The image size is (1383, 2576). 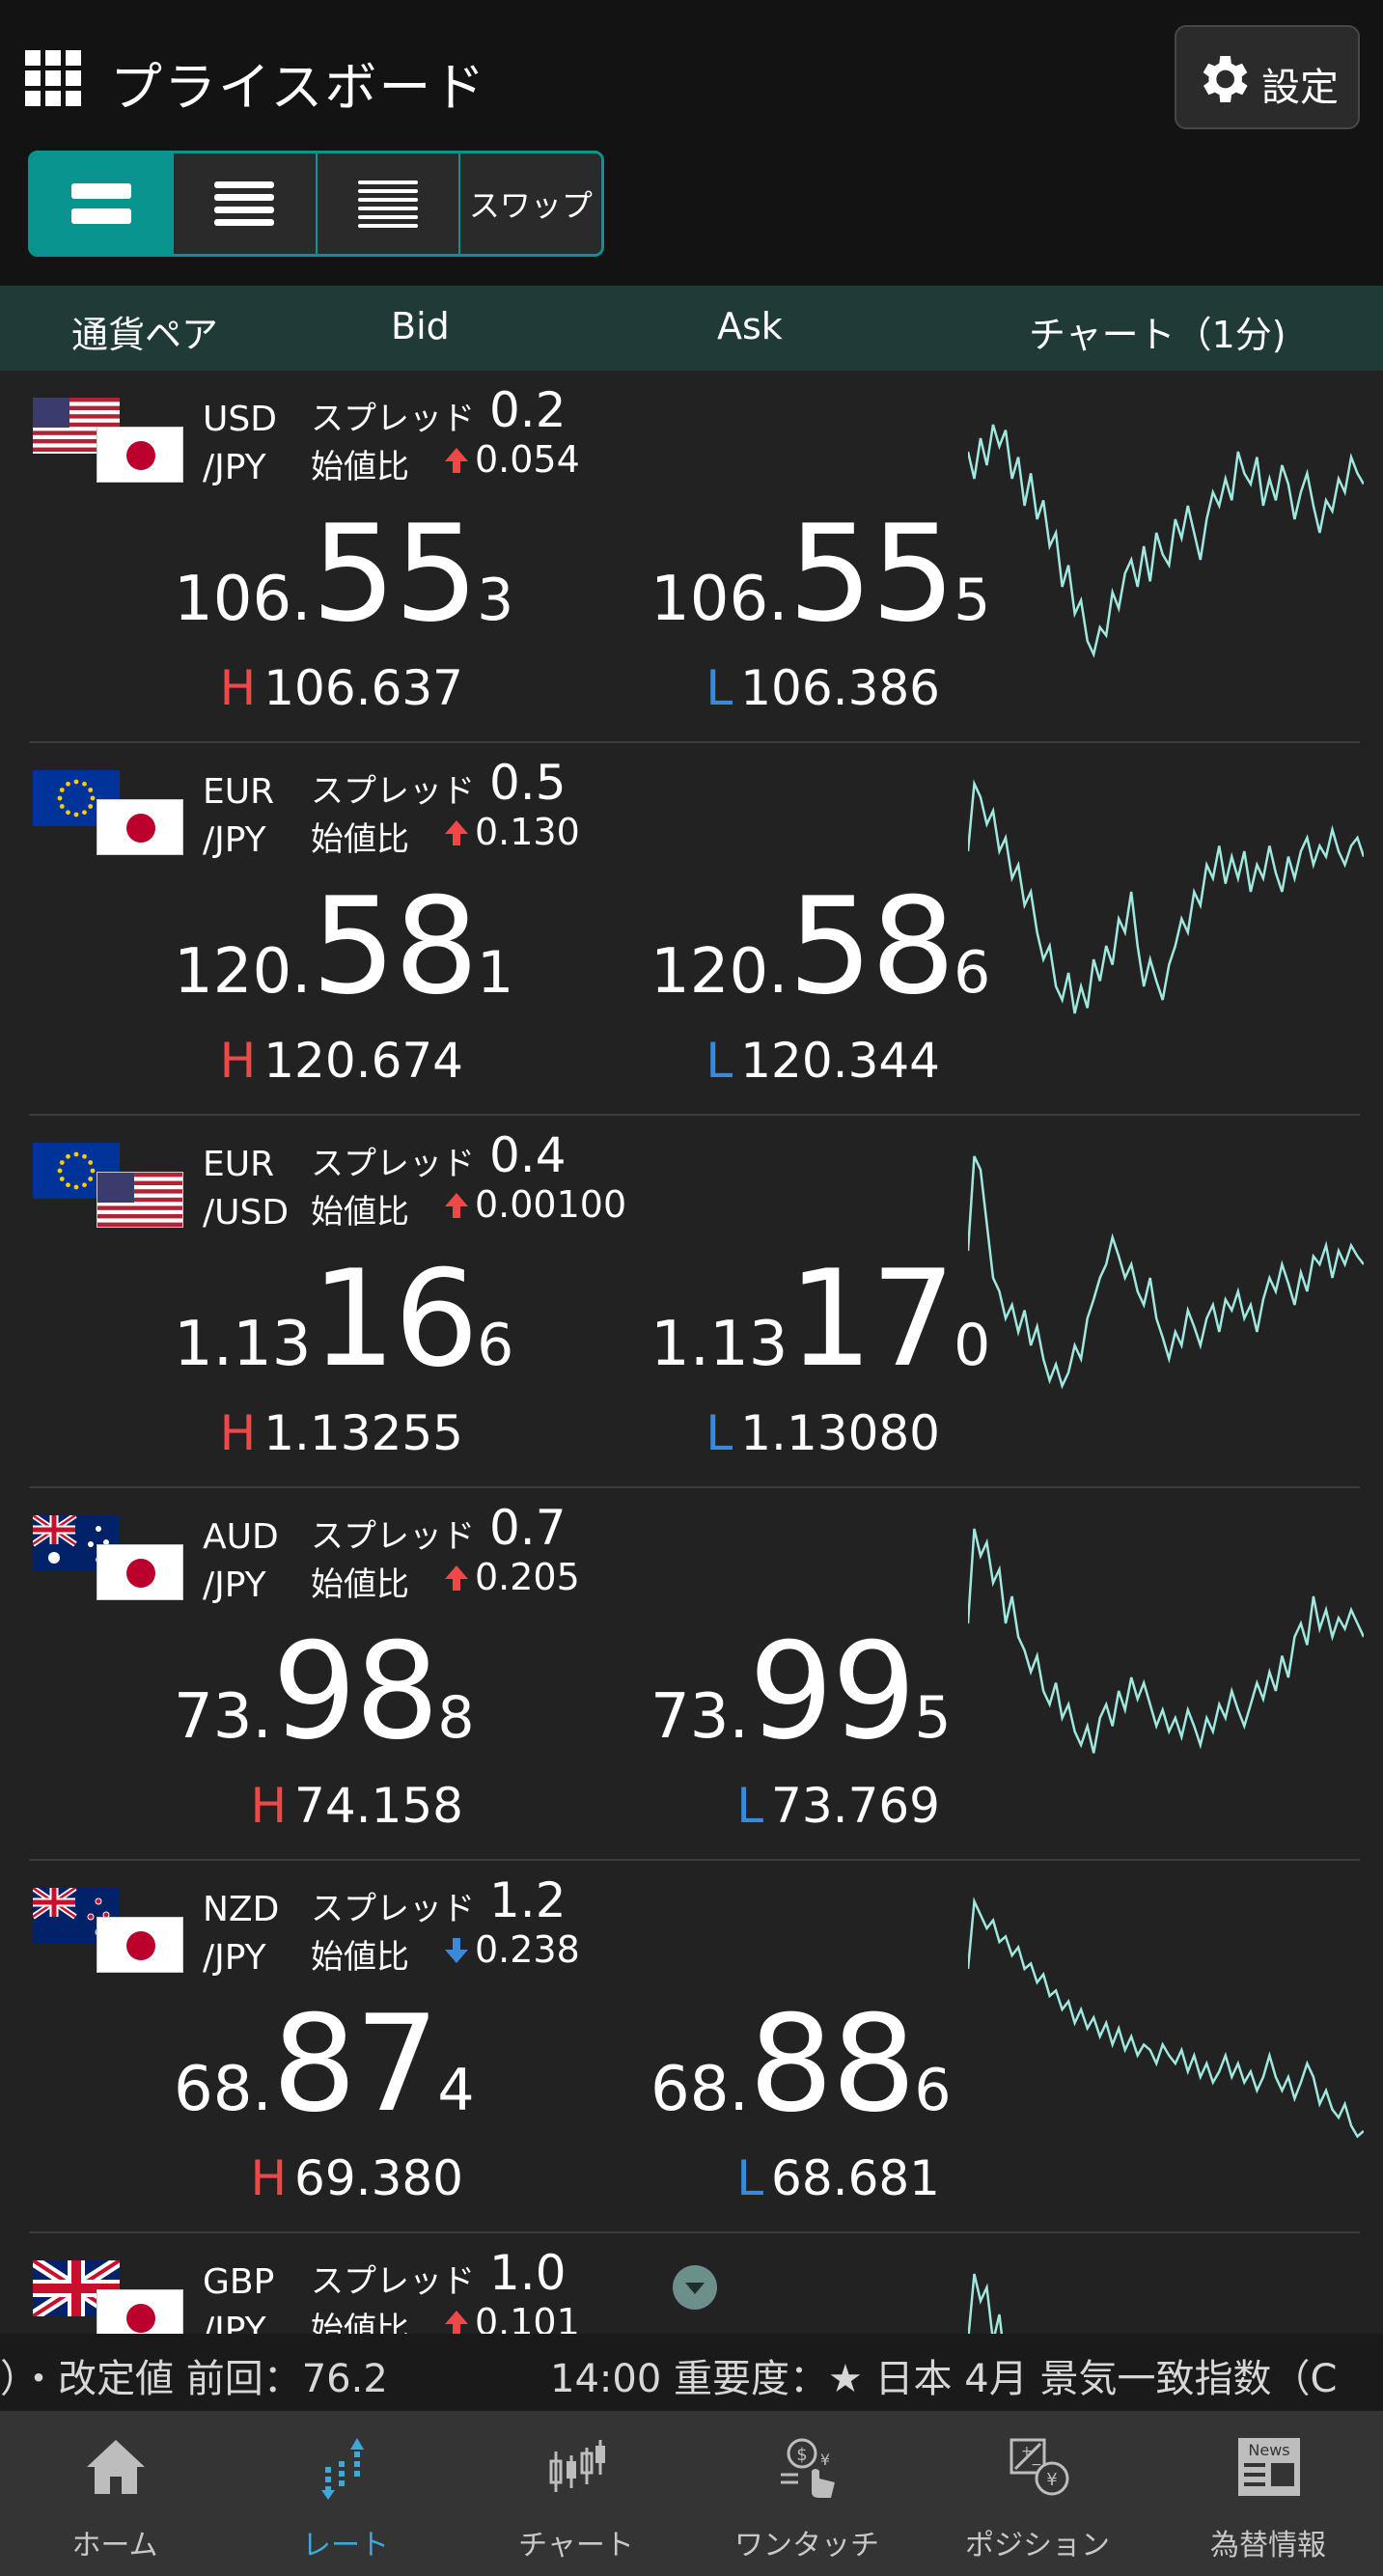 What do you see at coordinates (840, 1061) in the screenshot?
I see `low-value: 120.344` at bounding box center [840, 1061].